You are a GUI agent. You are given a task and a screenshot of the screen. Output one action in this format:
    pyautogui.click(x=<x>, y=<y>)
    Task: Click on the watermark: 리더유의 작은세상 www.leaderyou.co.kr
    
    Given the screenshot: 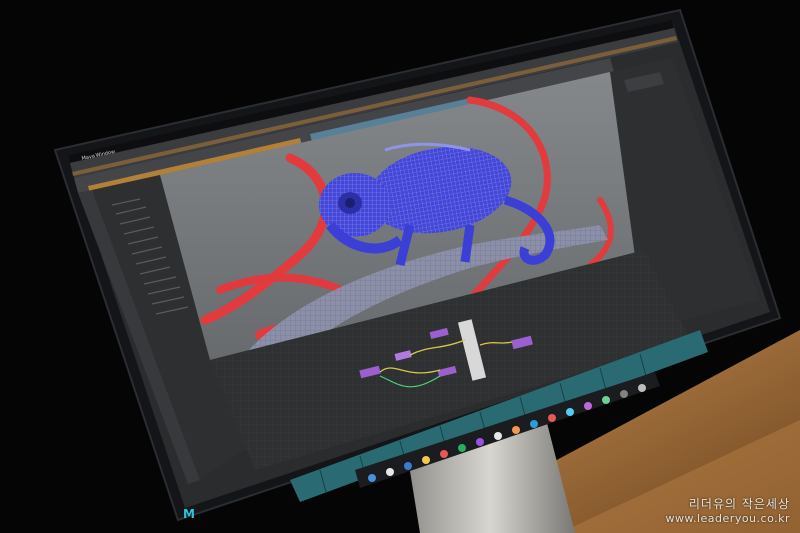 What is the action you would take?
    pyautogui.click(x=728, y=510)
    